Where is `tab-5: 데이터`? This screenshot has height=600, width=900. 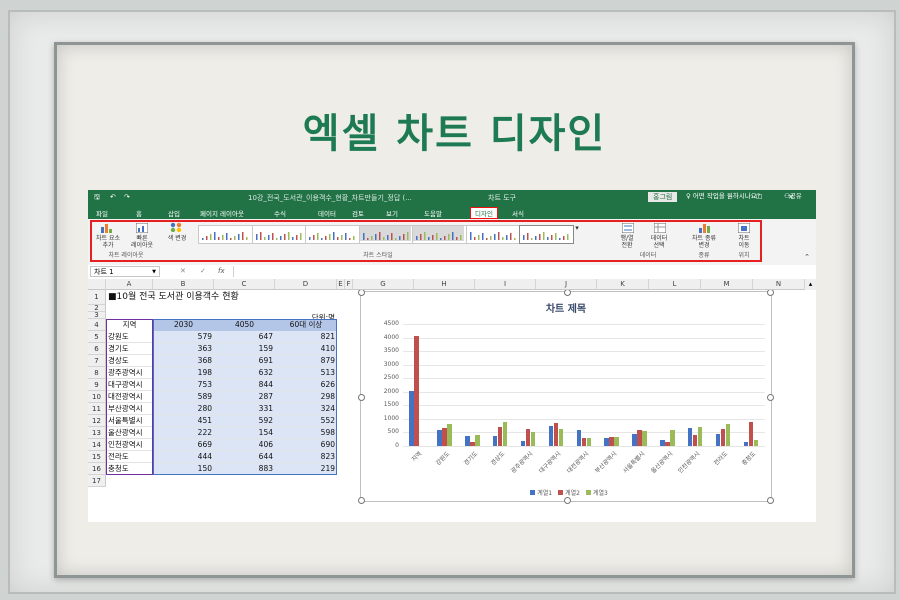 tab-5: 데이터 is located at coordinates (327, 213).